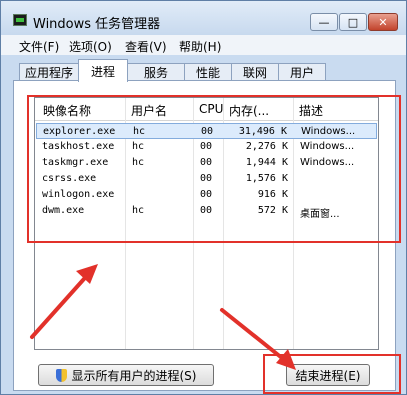 The image size is (407, 395). What do you see at coordinates (39, 46) in the screenshot?
I see `menu-file: 文件(F)` at bounding box center [39, 46].